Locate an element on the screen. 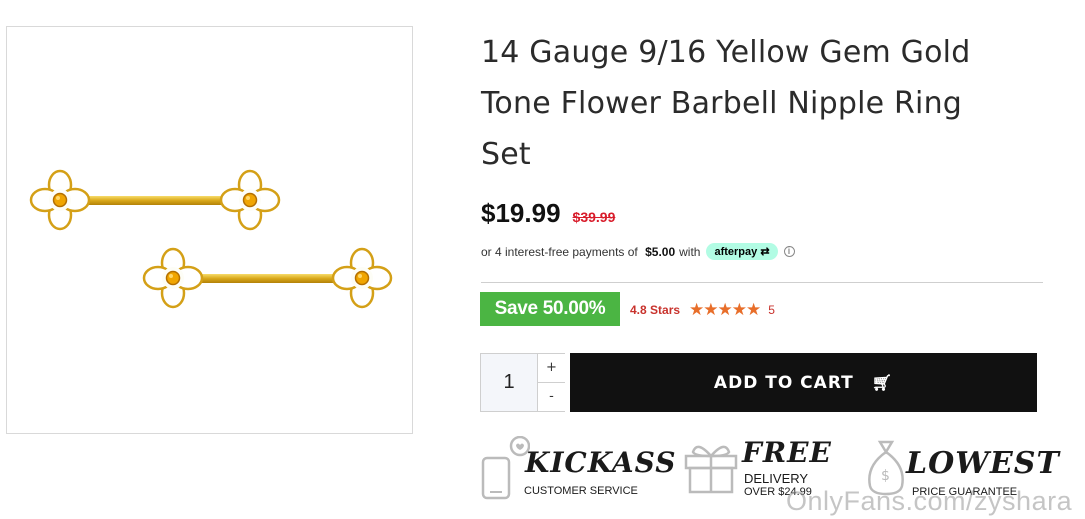  price-row: $19.99 $39.99 is located at coordinates (548, 213).